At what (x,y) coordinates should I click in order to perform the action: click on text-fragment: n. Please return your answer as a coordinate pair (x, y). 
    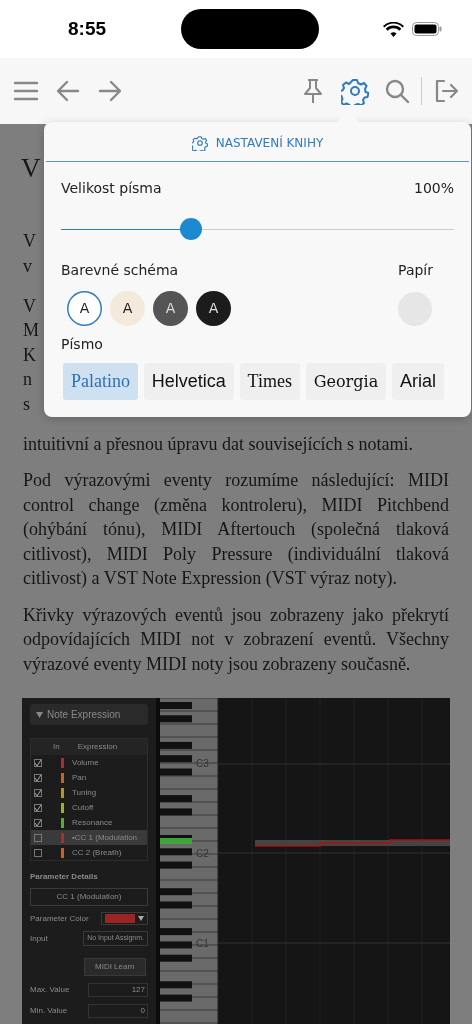
    Looking at the image, I should click on (28, 380).